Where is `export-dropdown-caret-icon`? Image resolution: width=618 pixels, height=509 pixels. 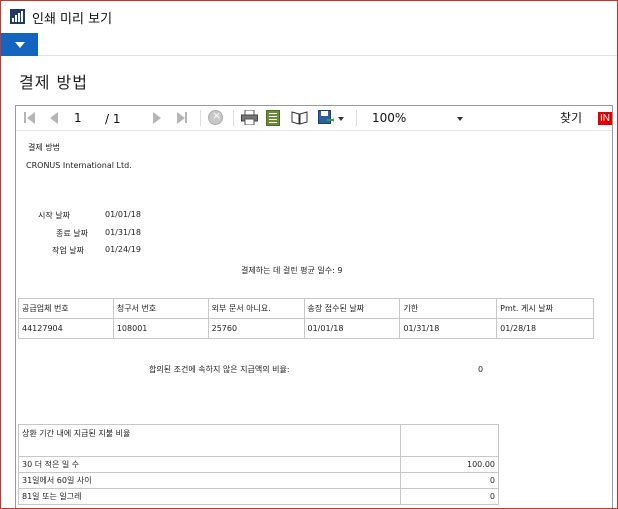
export-dropdown-caret-icon is located at coordinates (341, 119).